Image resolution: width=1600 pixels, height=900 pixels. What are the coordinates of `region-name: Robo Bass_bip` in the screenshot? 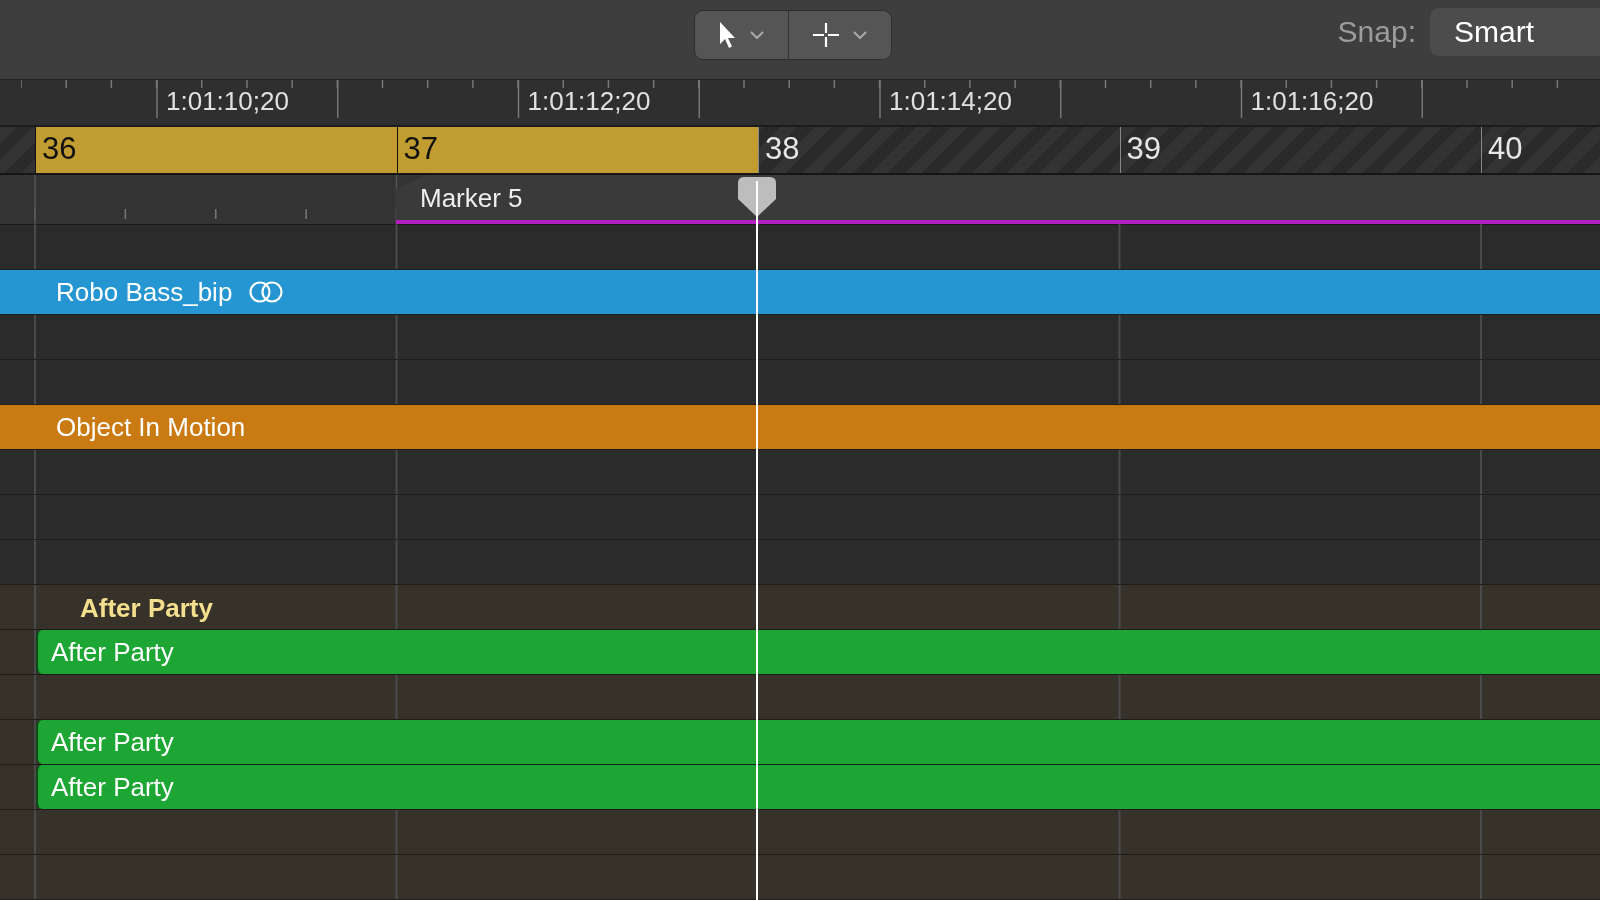 It's located at (144, 292).